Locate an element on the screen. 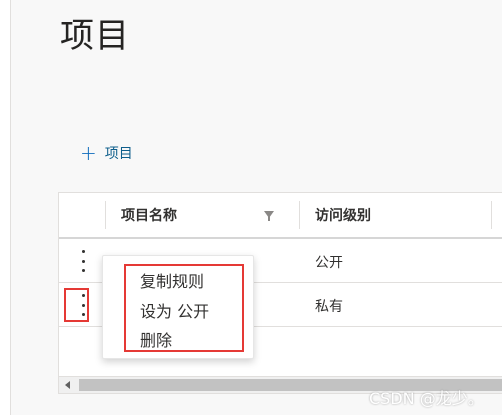  scroll-left-icon is located at coordinates (67, 385).